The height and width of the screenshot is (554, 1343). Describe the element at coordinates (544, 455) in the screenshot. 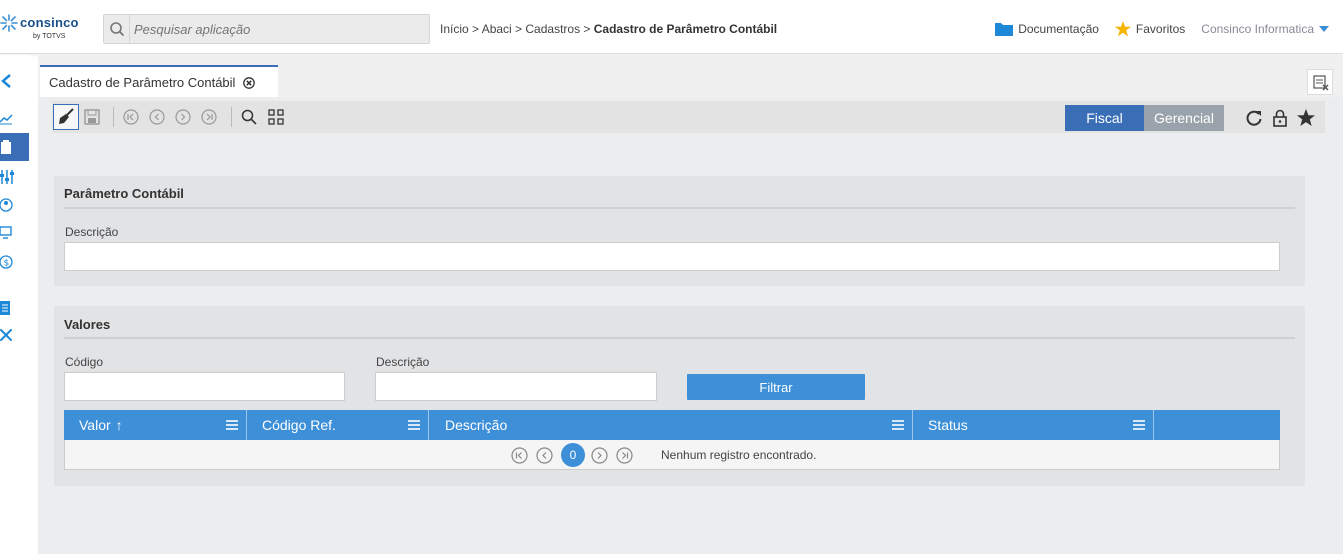

I see `previous-page-icon` at that location.